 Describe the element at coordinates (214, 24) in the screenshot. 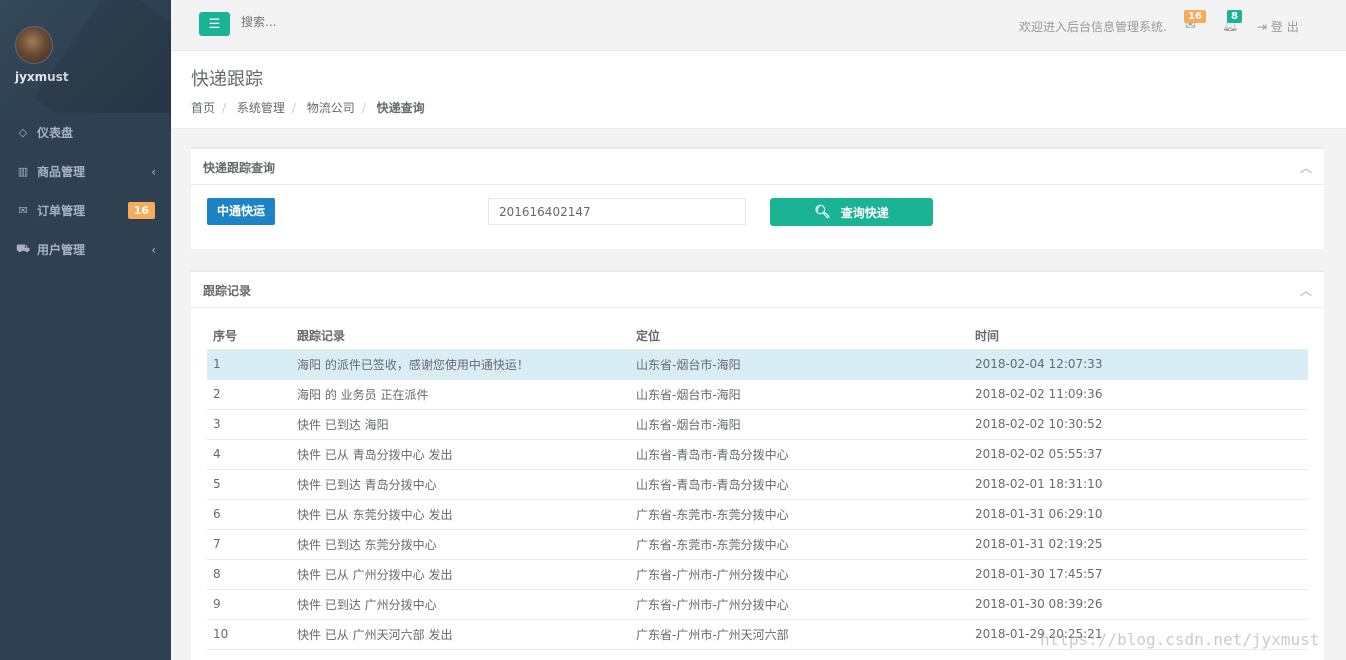

I see `menu-toggle-button: ☰` at that location.